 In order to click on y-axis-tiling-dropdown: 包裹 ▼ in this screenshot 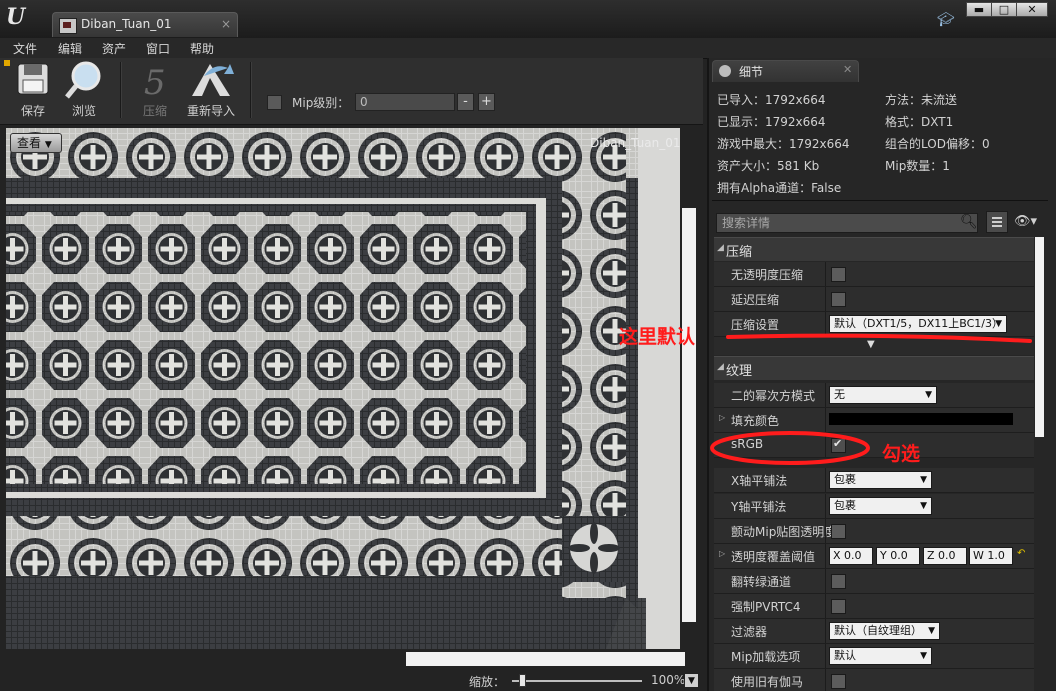, I will do `click(880, 506)`.